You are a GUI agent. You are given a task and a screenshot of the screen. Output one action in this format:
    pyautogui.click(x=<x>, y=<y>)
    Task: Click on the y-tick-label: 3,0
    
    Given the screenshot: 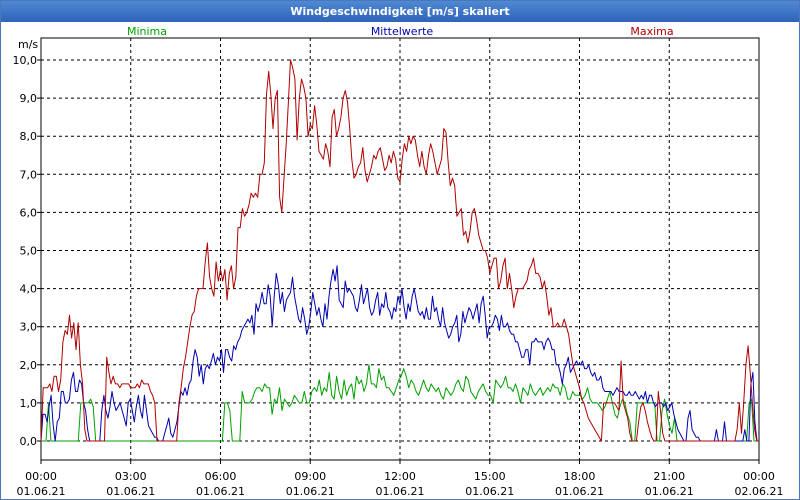 What is the action you would take?
    pyautogui.click(x=29, y=327)
    